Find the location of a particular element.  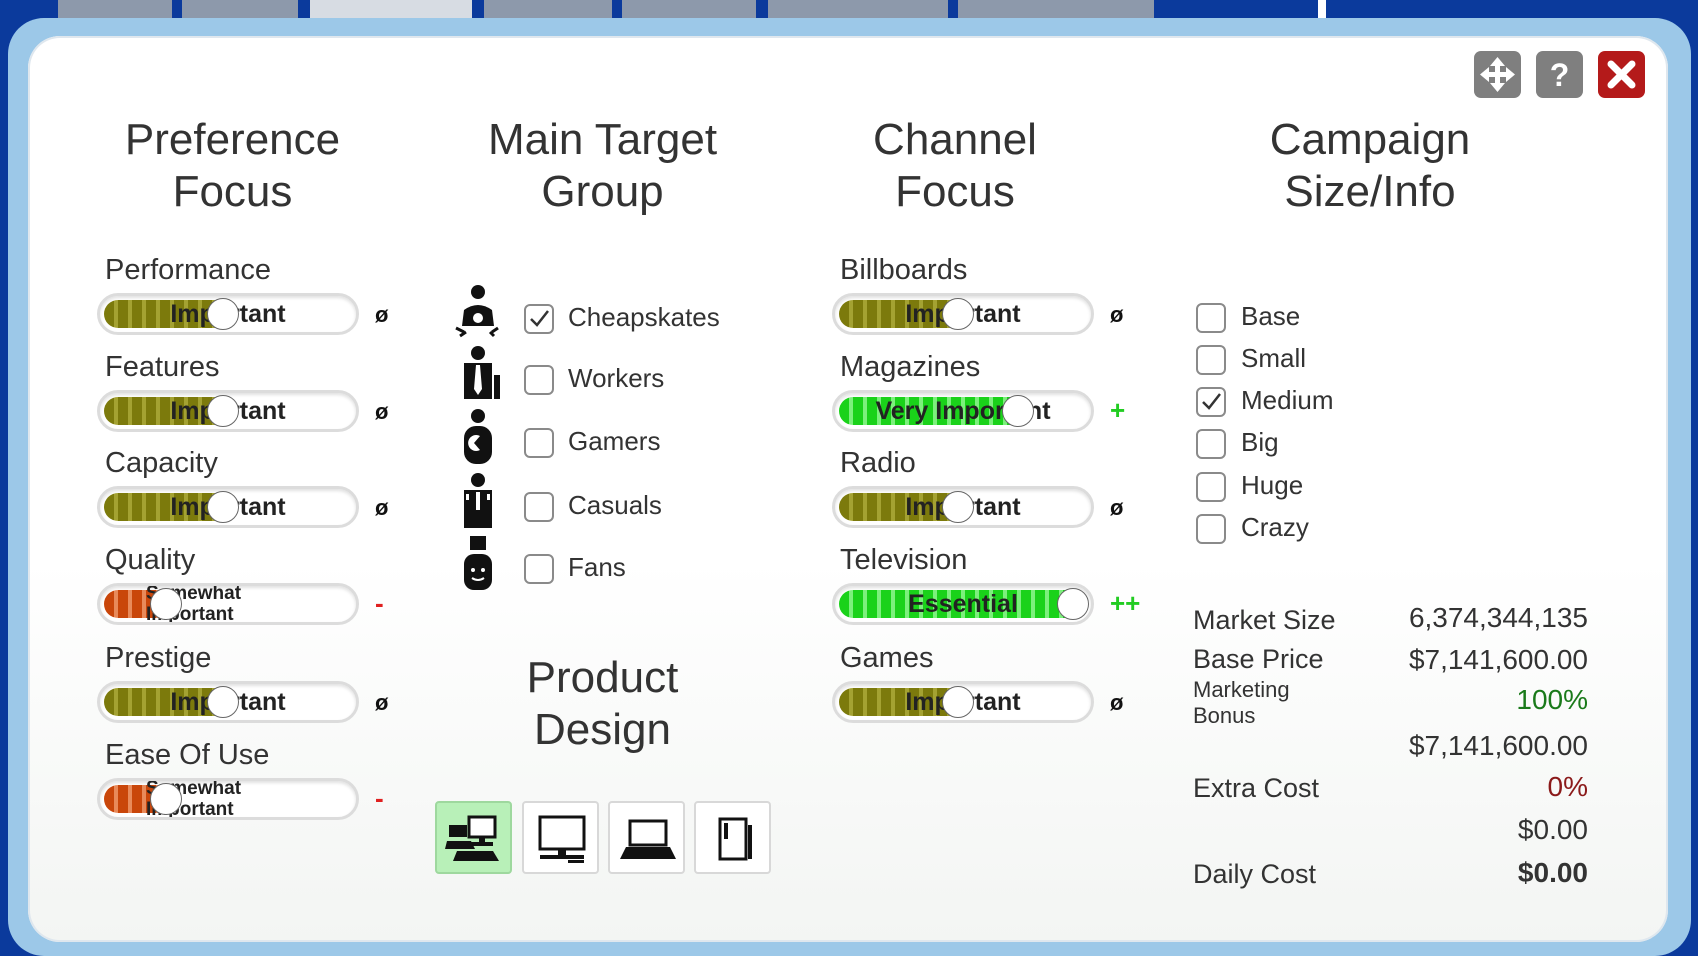

preference-focus-title: Preference Focus is located at coordinates (232, 165).